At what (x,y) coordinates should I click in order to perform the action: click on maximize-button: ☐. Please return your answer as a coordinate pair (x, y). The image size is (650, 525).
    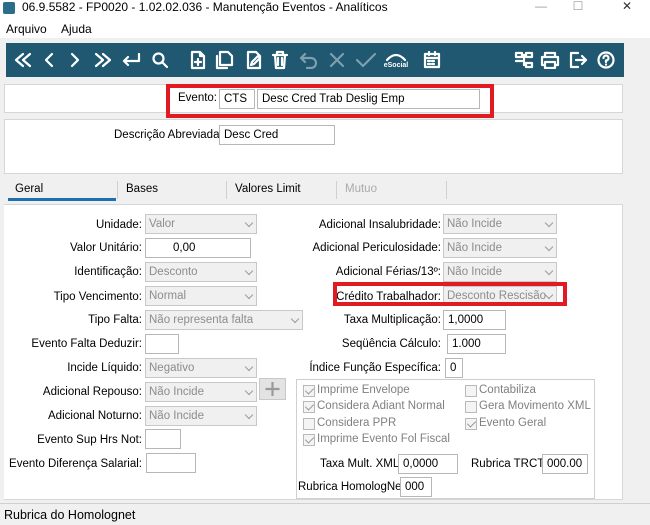
    Looking at the image, I should click on (578, 7).